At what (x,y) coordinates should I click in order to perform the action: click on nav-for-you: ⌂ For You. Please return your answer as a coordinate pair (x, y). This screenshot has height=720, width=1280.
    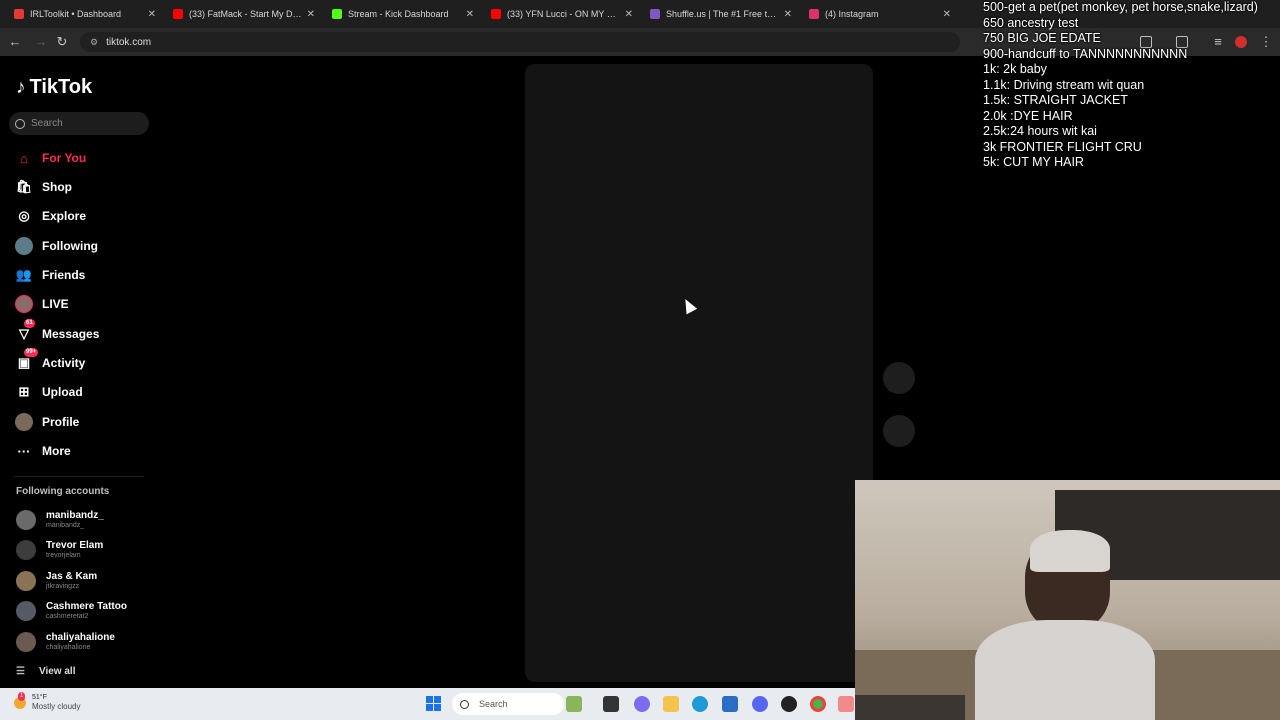
    Looking at the image, I should click on (50, 158).